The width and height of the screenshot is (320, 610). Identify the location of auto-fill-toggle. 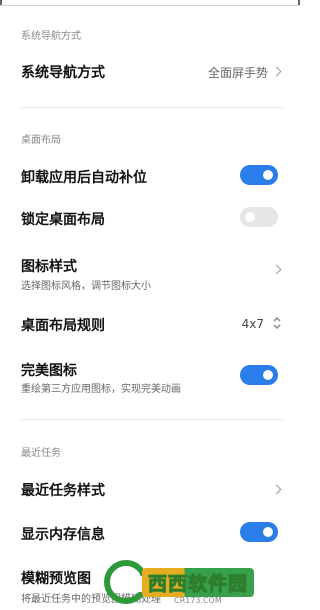
(259, 175).